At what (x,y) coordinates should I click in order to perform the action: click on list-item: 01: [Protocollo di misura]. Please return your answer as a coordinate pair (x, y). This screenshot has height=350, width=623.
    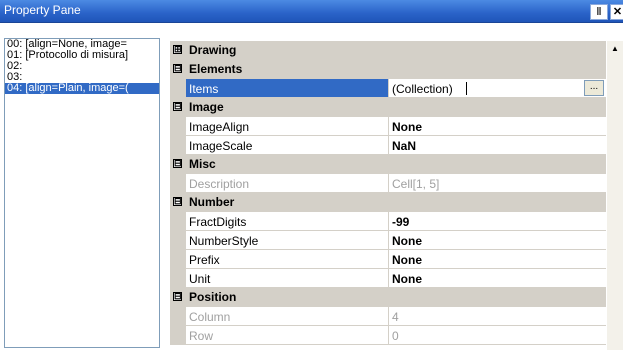
    Looking at the image, I should click on (82, 55).